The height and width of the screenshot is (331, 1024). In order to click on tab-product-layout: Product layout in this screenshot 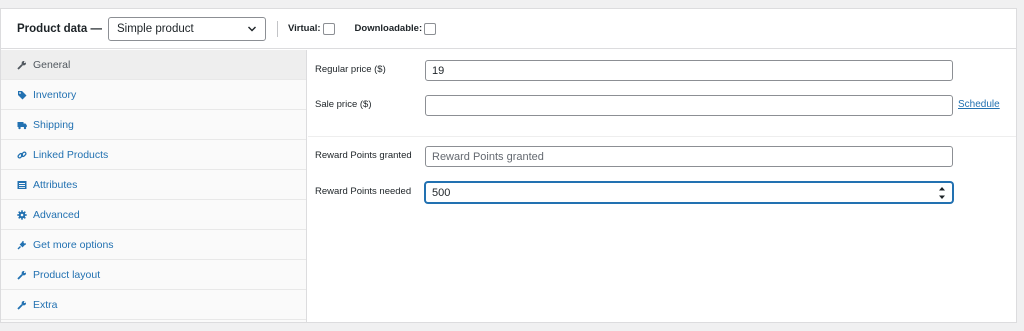, I will do `click(153, 275)`.